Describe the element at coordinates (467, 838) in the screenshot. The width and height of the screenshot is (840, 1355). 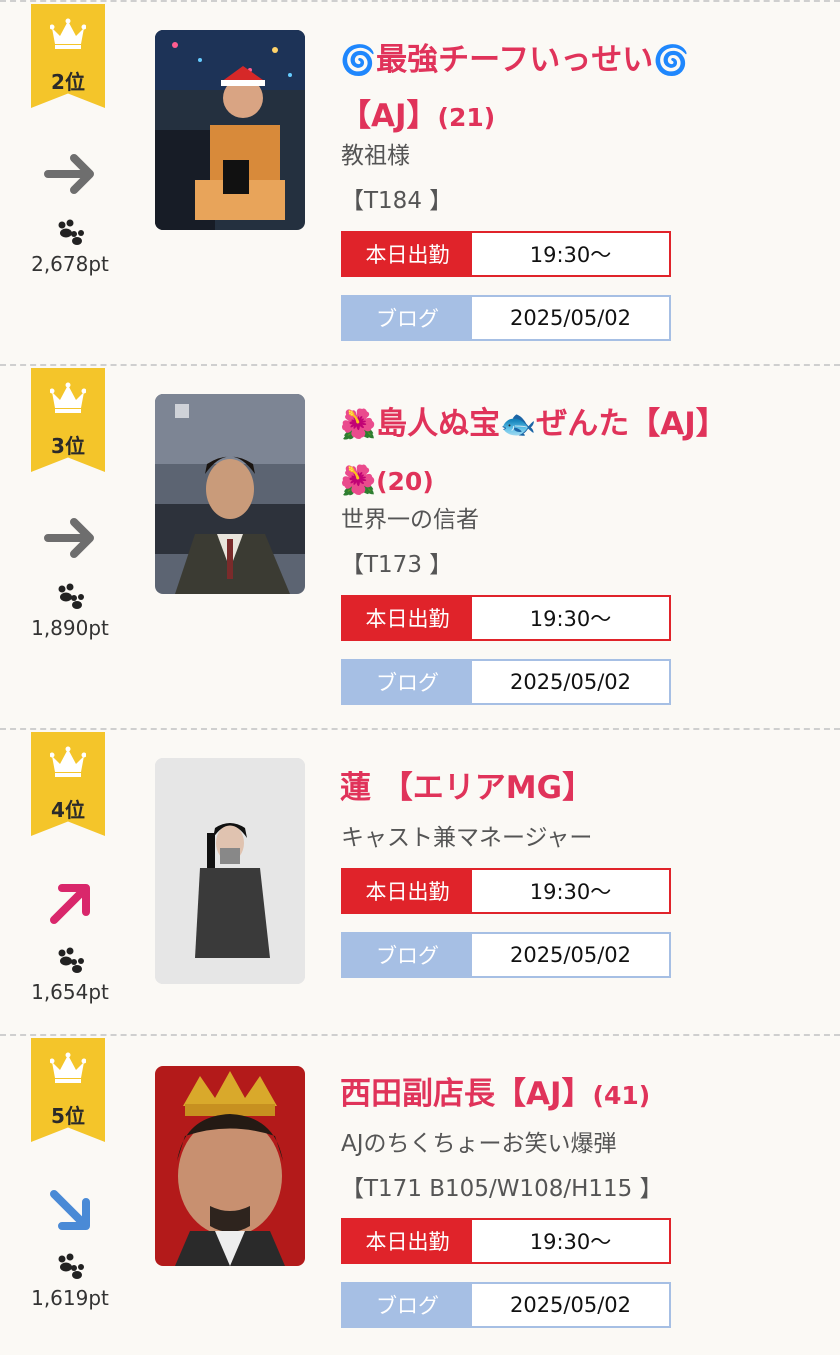
I see `cast-title: キャスト兼マネージャー` at that location.